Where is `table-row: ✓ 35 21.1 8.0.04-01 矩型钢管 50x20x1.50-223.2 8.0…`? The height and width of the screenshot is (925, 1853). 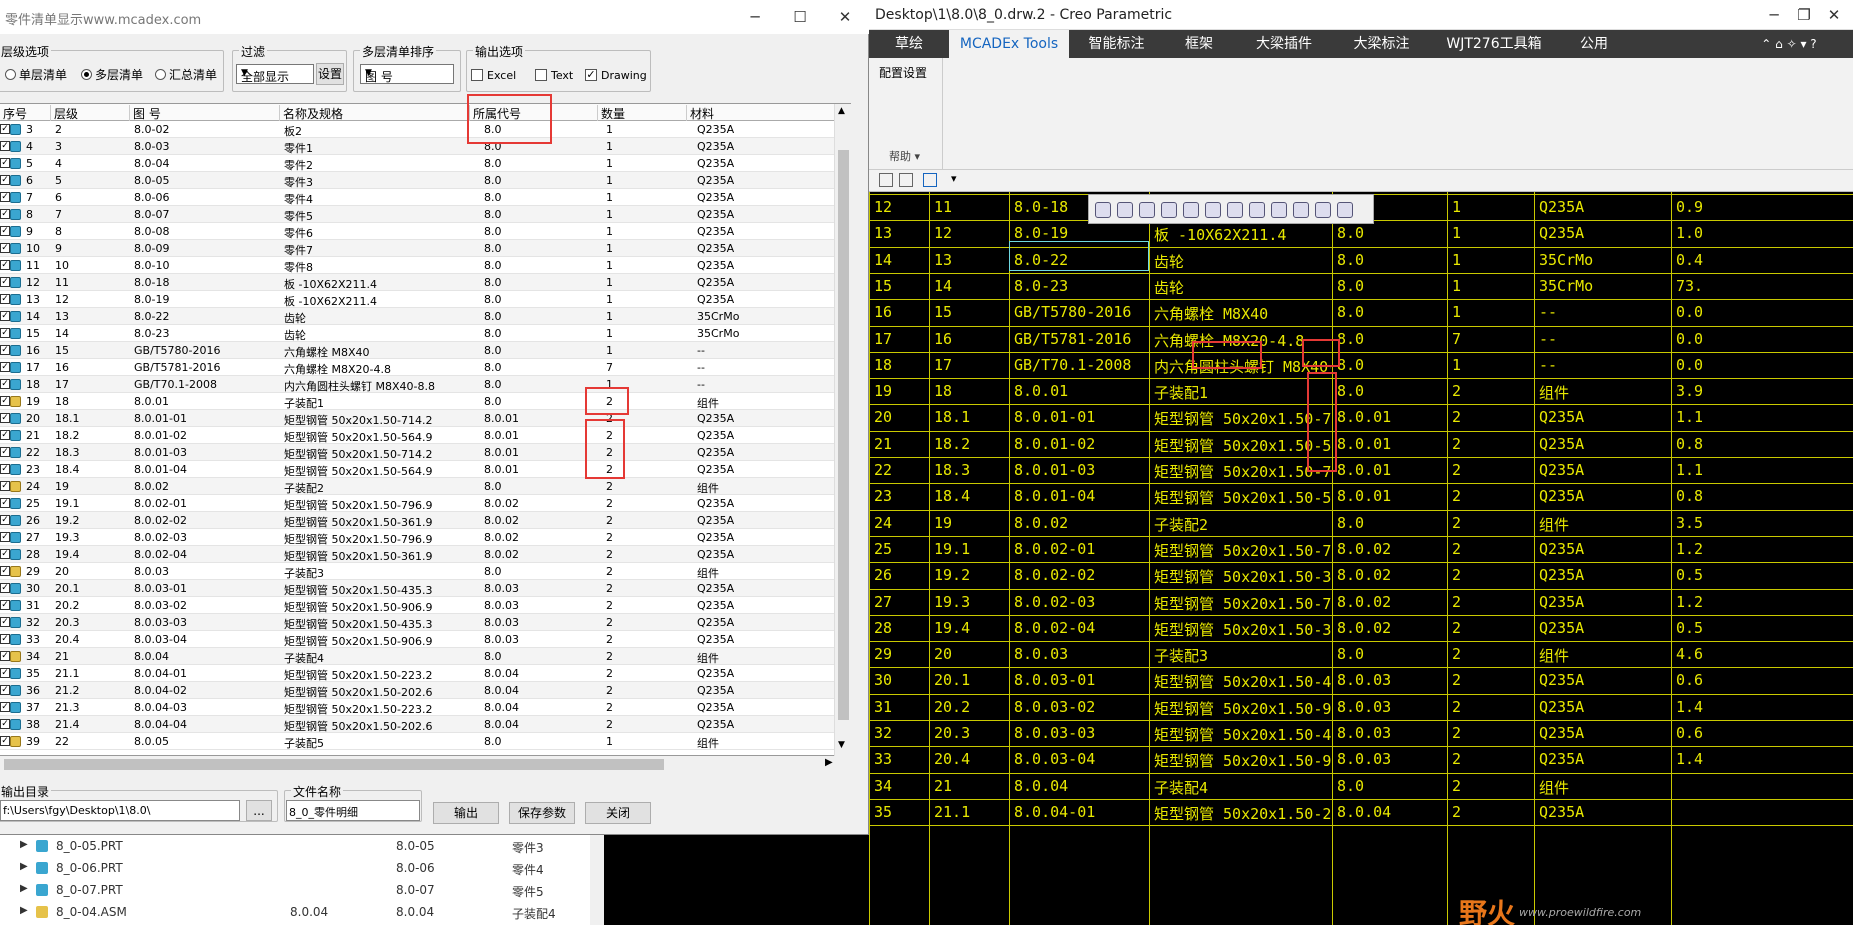 table-row: ✓ 35 21.1 8.0.04-01 矩型钢管 50x20x1.50-223.2 8.0… is located at coordinates (425, 673).